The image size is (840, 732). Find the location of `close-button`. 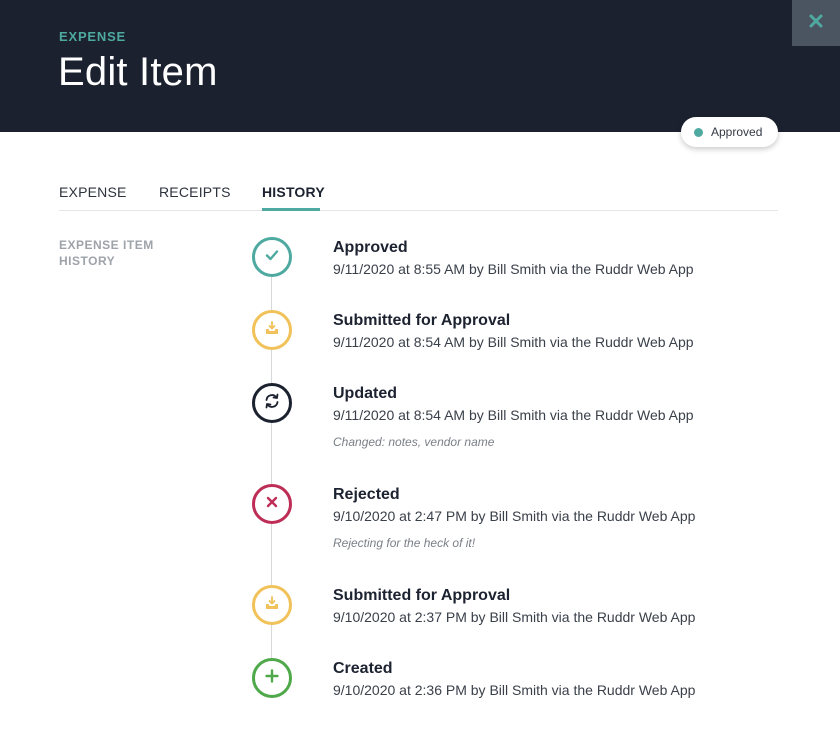

close-button is located at coordinates (816, 23).